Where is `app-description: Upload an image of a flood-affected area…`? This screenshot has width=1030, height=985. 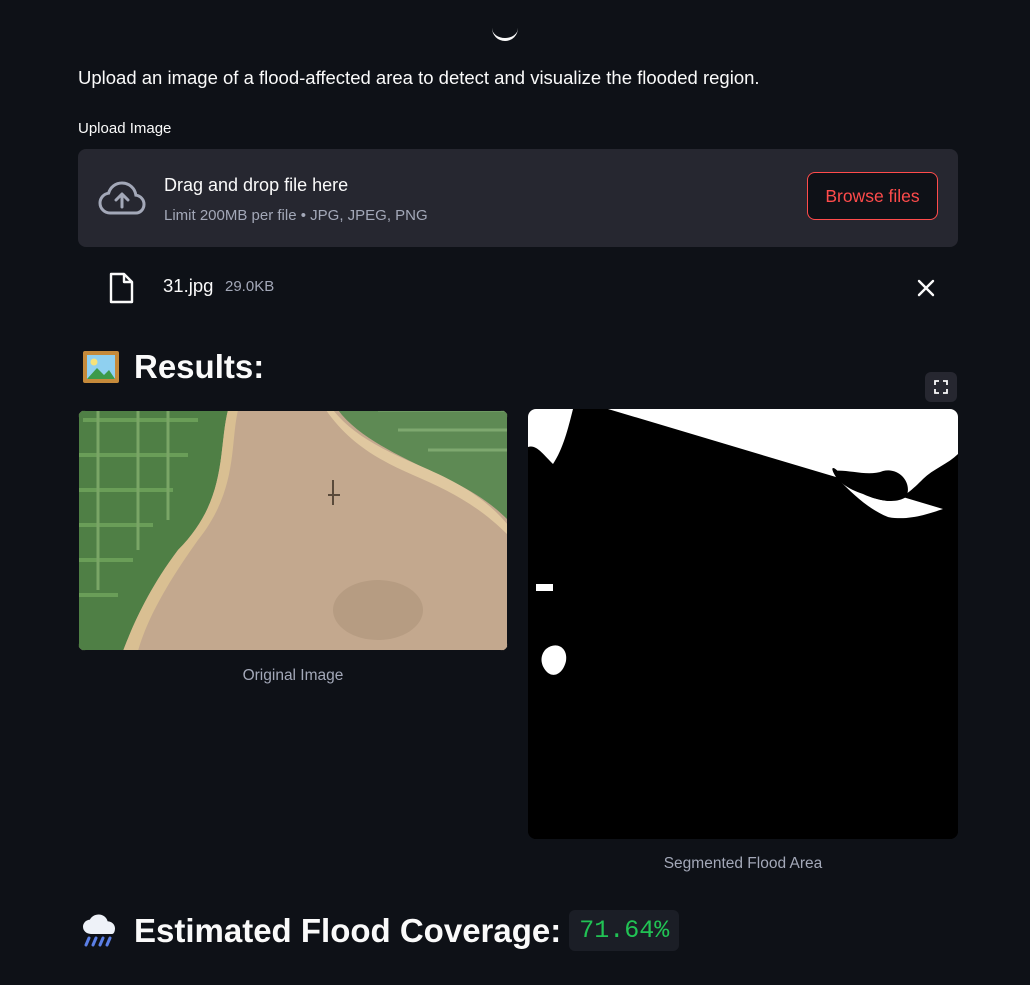 app-description: Upload an image of a flood-affected area… is located at coordinates (419, 77).